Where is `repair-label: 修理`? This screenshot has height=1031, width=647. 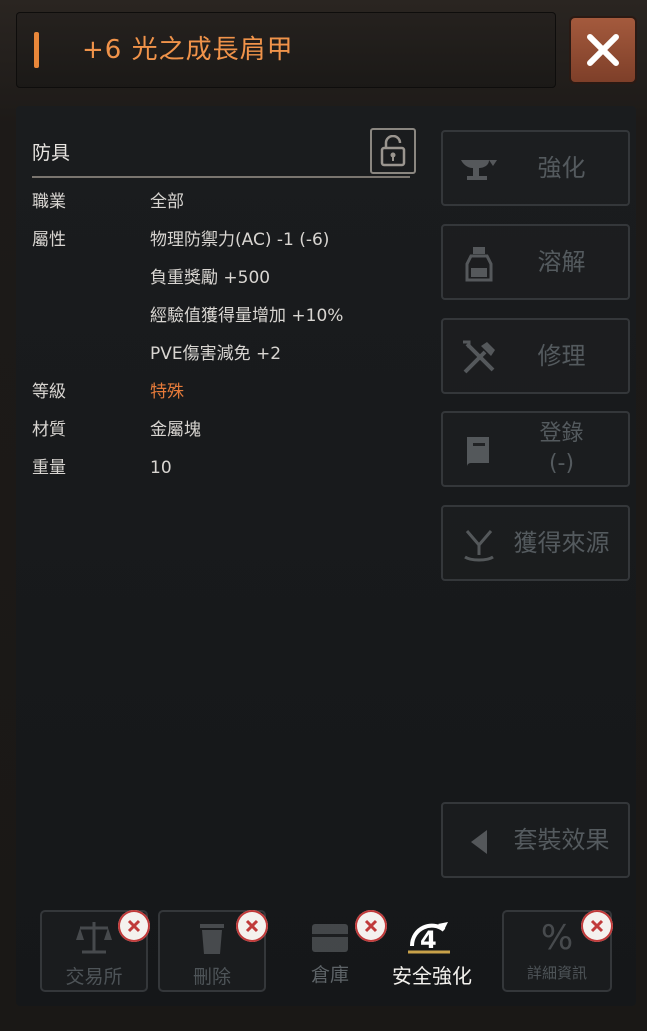 repair-label: 修理 is located at coordinates (561, 356).